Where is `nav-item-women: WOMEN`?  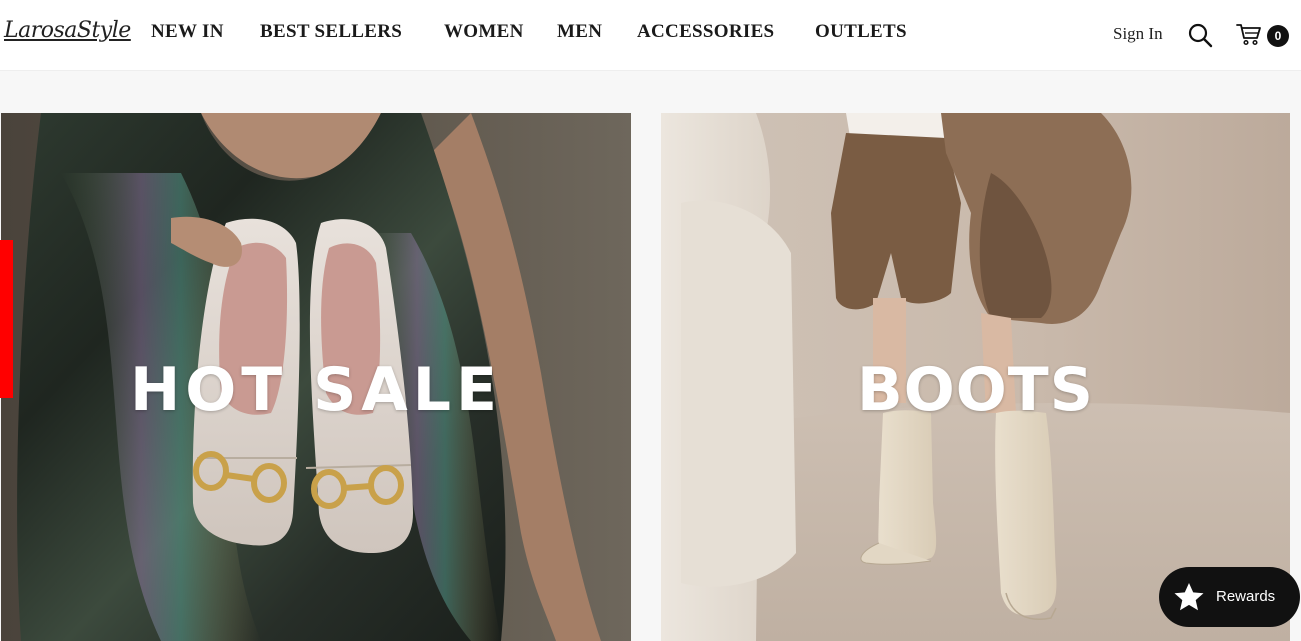
nav-item-women: WOMEN is located at coordinates (484, 32).